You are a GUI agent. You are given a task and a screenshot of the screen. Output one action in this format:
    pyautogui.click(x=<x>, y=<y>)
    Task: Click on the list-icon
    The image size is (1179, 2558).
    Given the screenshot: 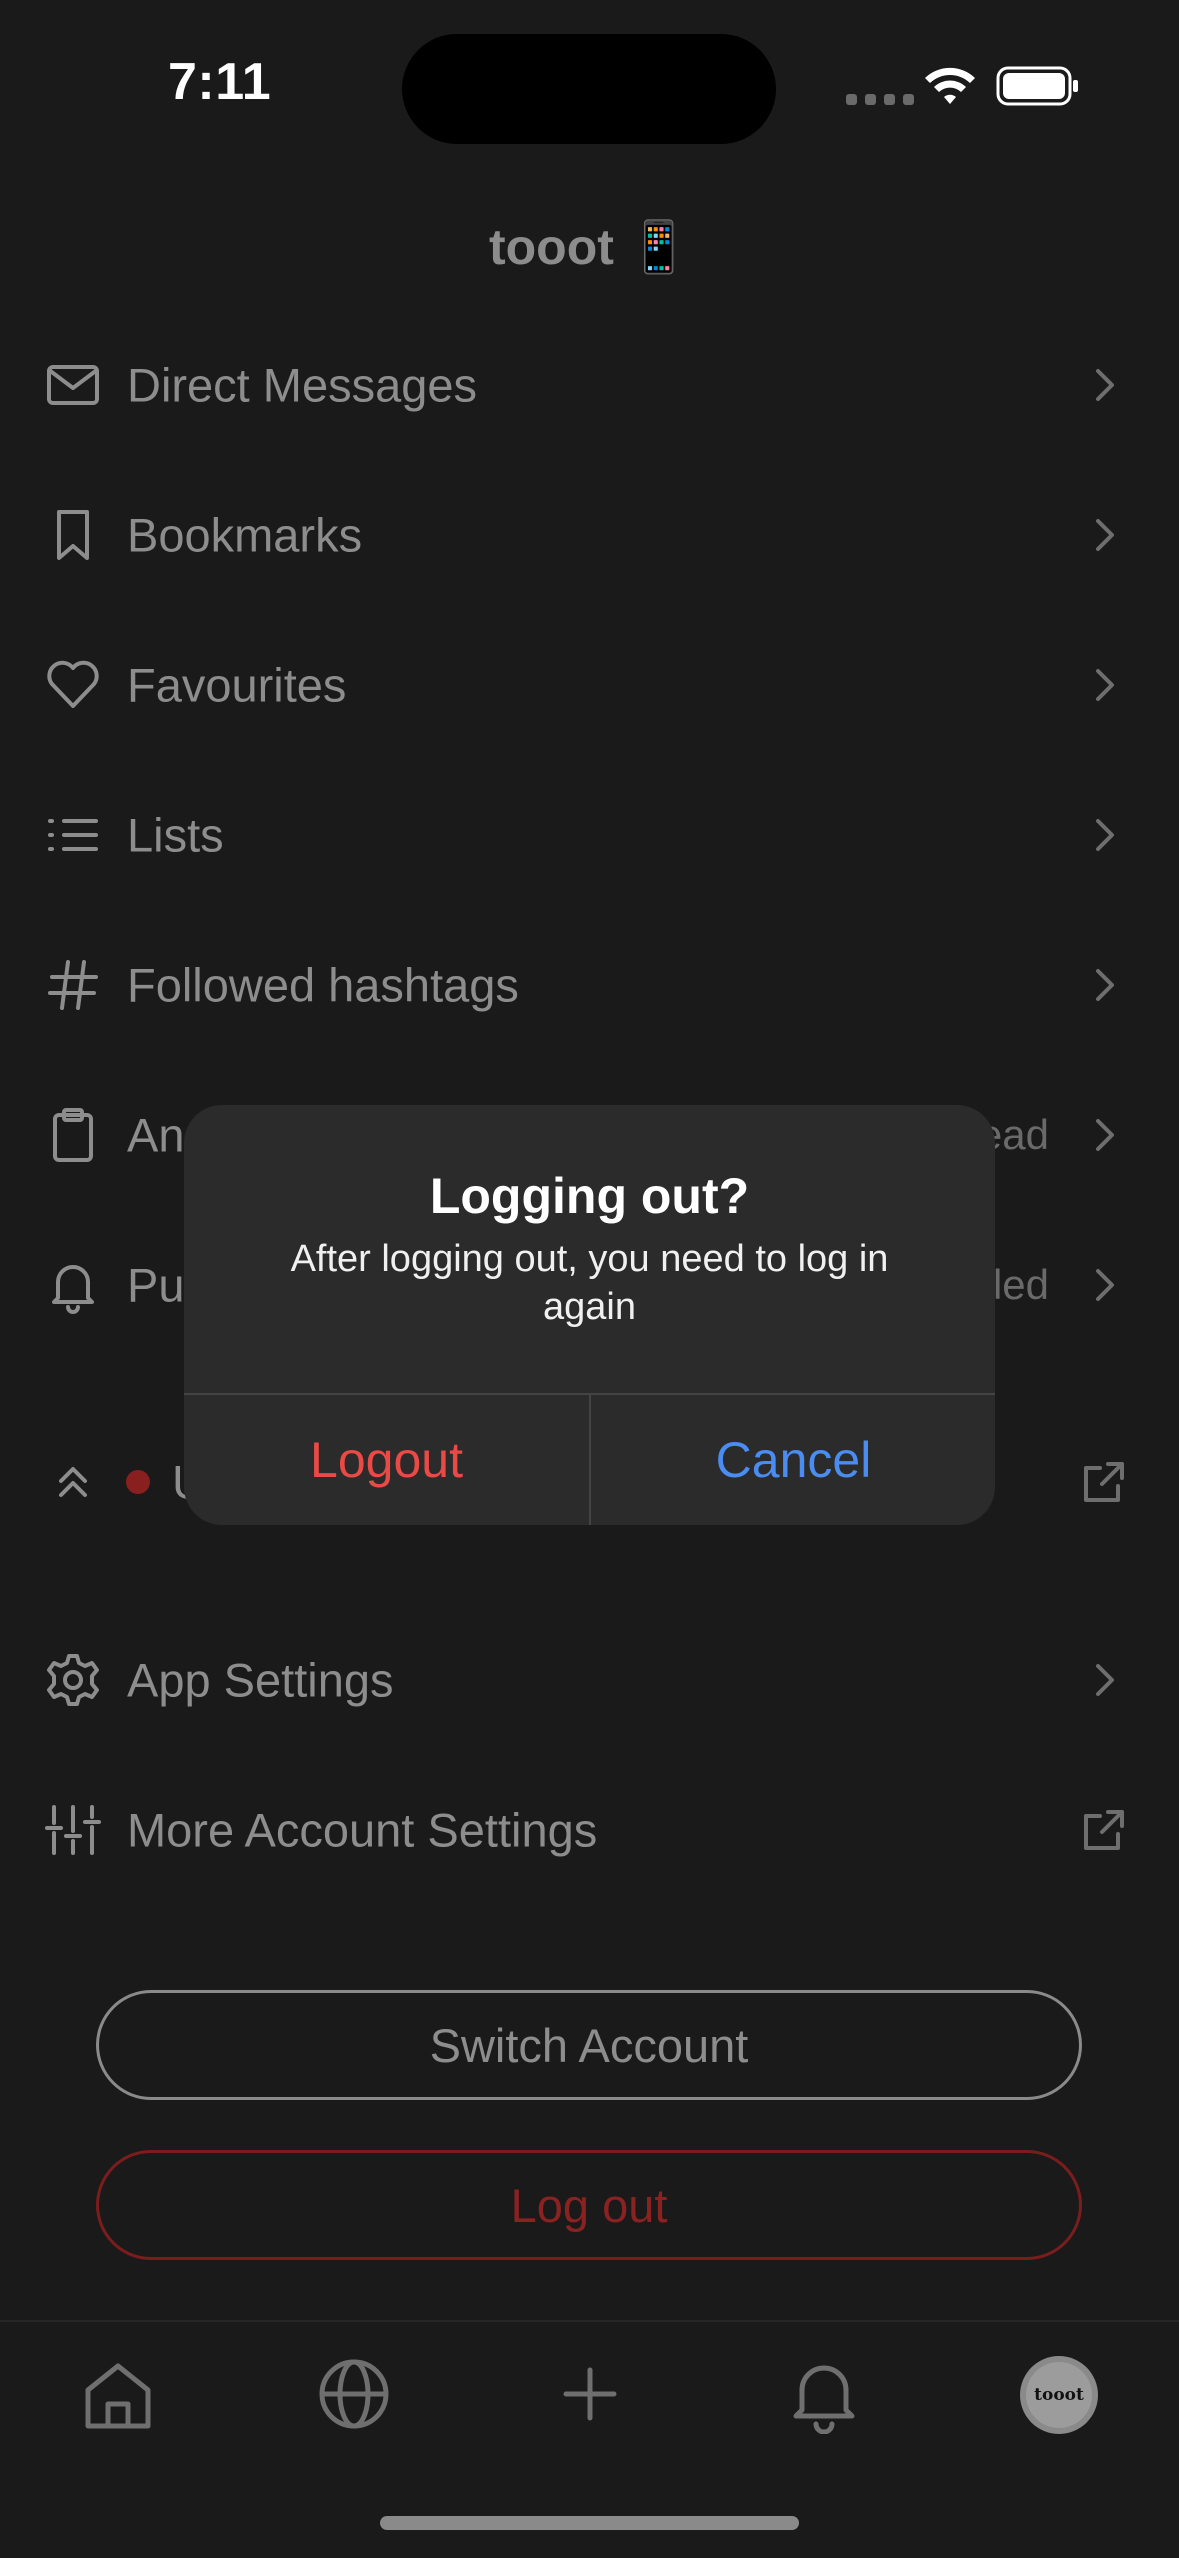 What is the action you would take?
    pyautogui.click(x=73, y=835)
    